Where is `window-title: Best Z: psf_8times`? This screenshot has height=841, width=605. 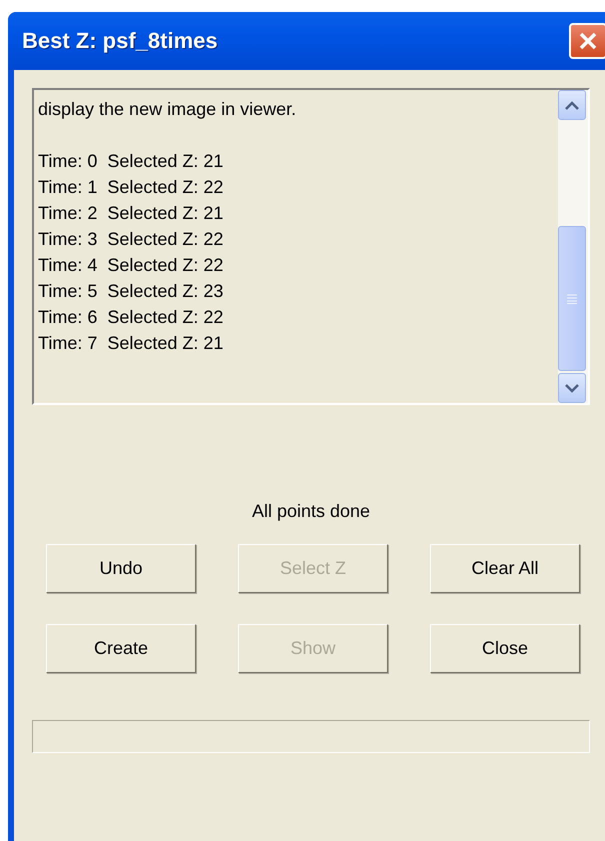 window-title: Best Z: psf_8times is located at coordinates (120, 41).